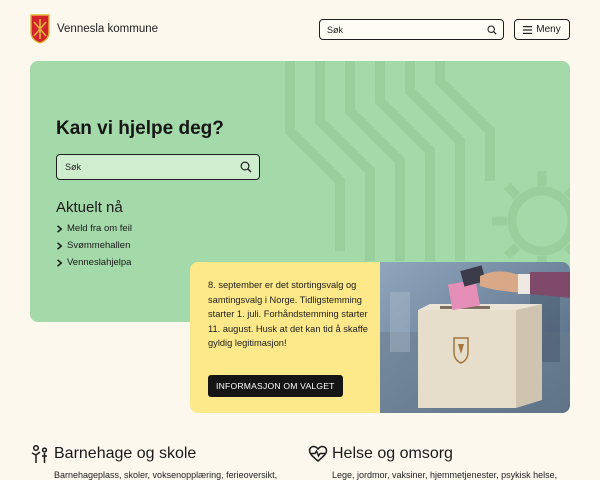  I want to click on site-logo: Vennesla kommune, so click(94, 29).